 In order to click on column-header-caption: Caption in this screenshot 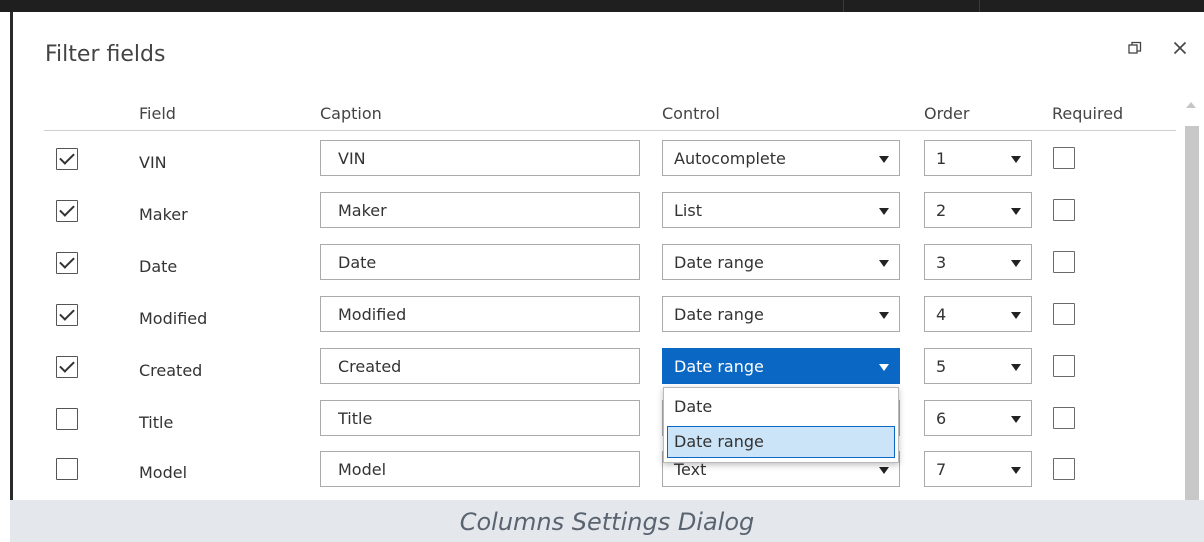, I will do `click(351, 113)`.